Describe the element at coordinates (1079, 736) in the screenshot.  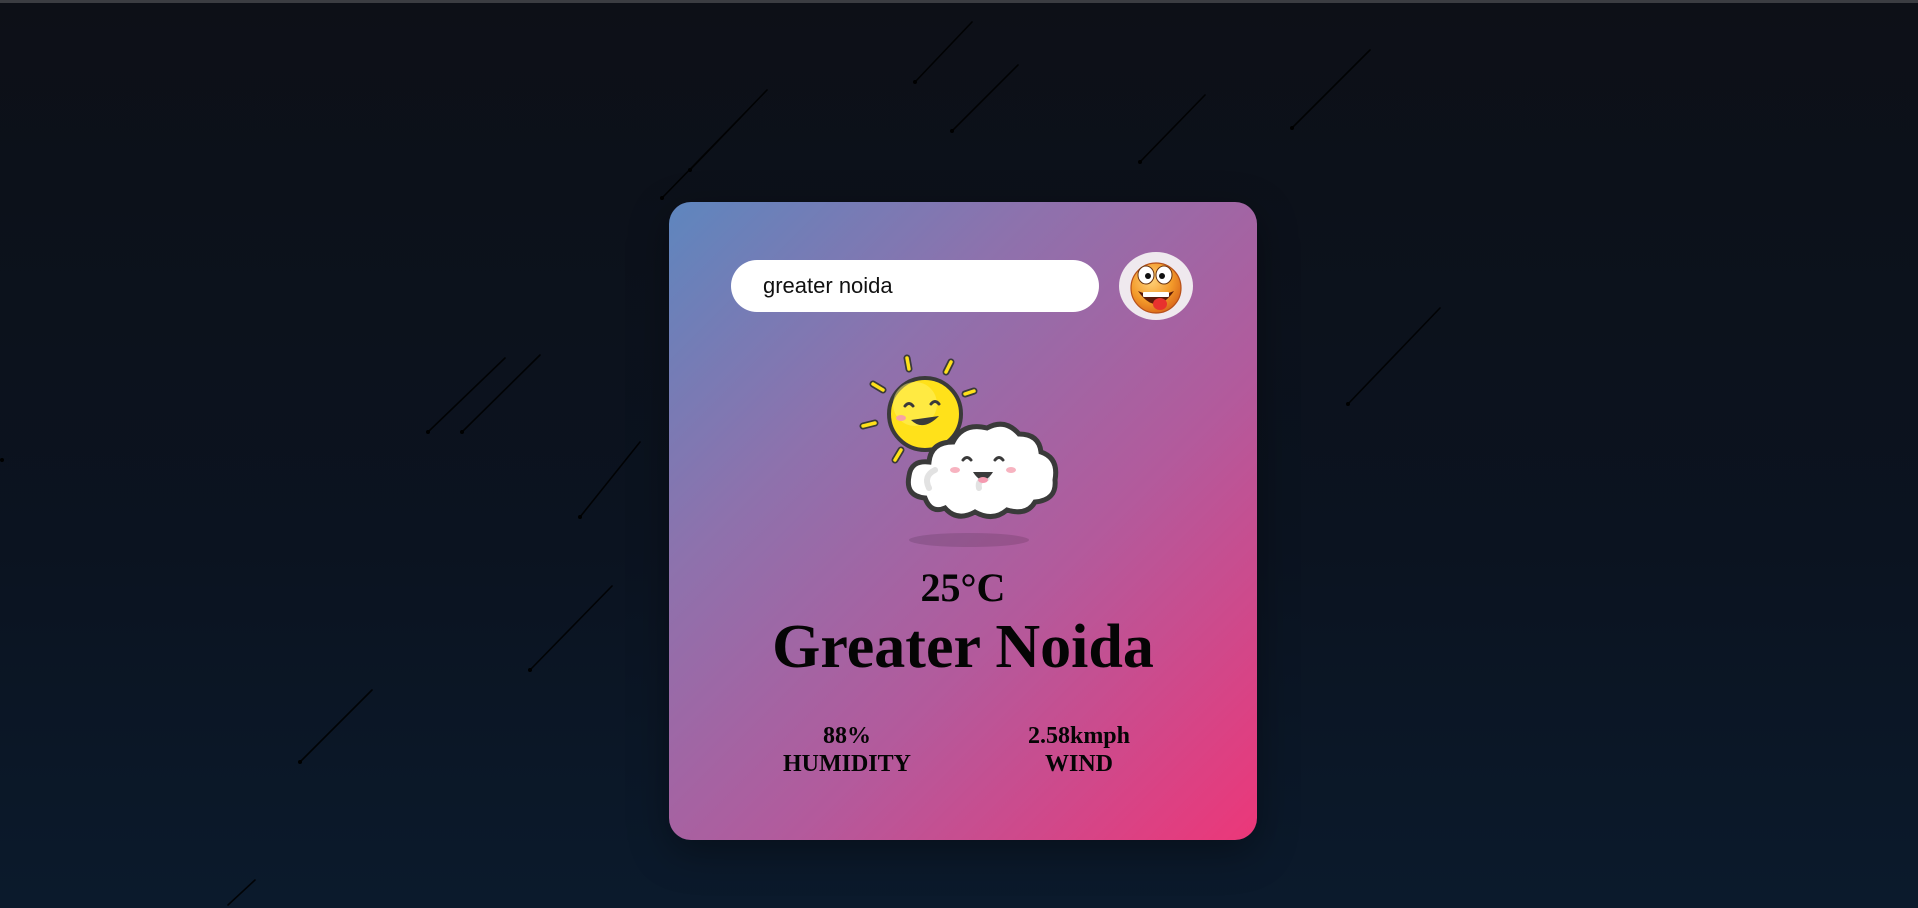
I see `wind-value: 2.58kmph` at that location.